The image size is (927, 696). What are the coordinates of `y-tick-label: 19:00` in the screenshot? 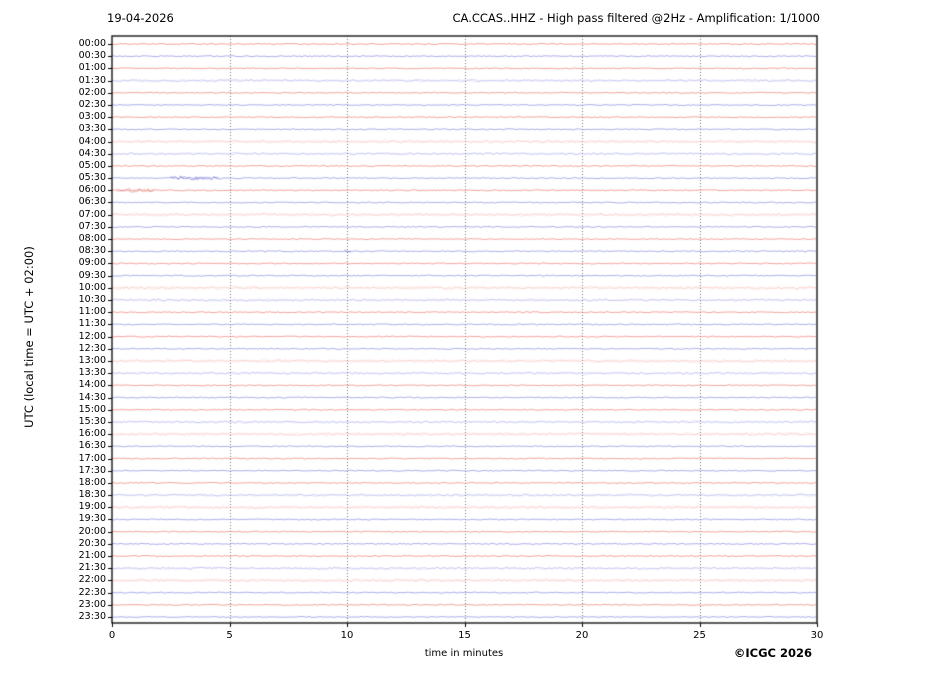 It's located at (92, 507).